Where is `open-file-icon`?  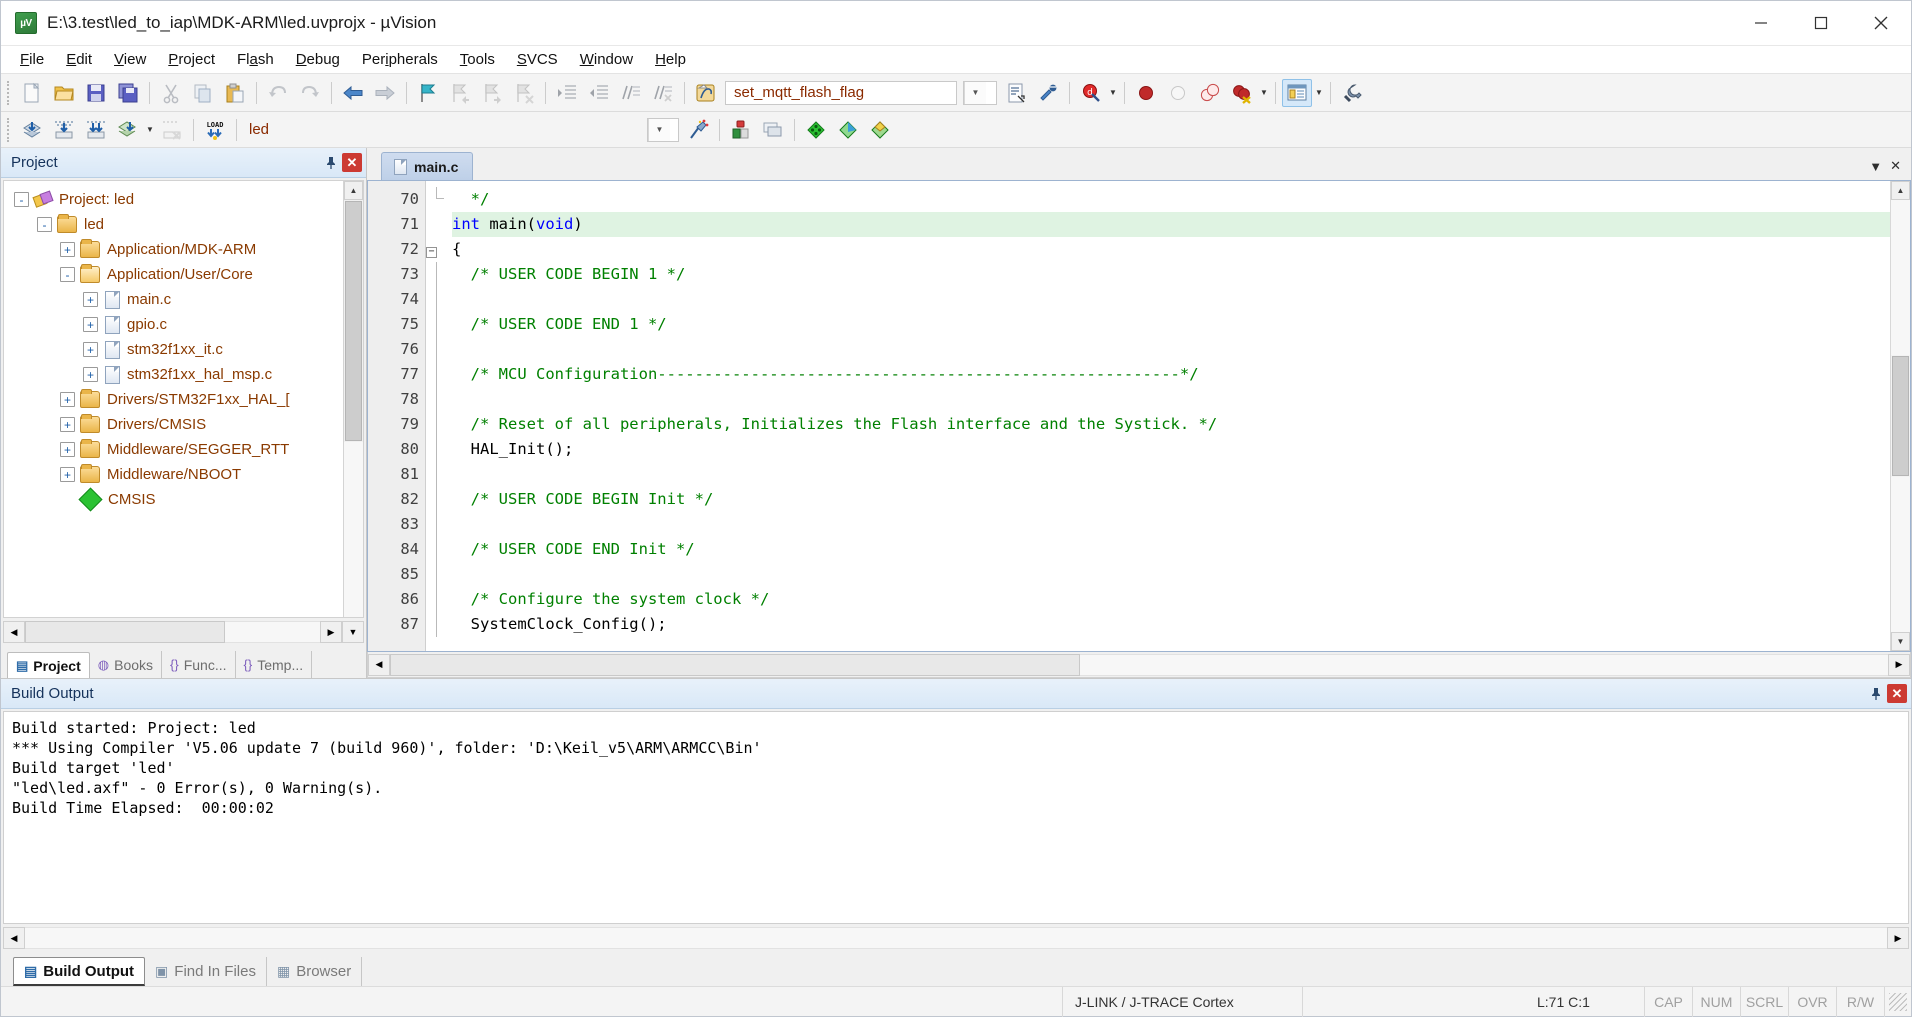 open-file-icon is located at coordinates (64, 93).